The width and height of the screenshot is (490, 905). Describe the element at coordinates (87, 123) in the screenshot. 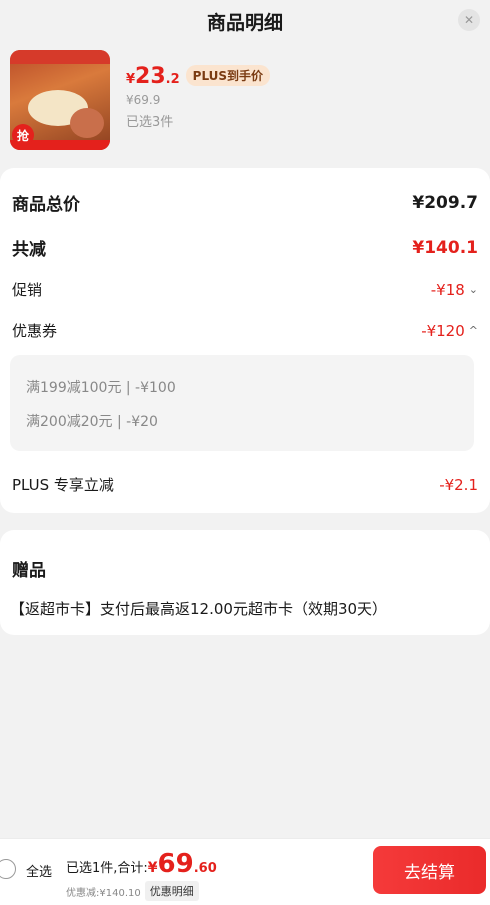

I see `dish` at that location.